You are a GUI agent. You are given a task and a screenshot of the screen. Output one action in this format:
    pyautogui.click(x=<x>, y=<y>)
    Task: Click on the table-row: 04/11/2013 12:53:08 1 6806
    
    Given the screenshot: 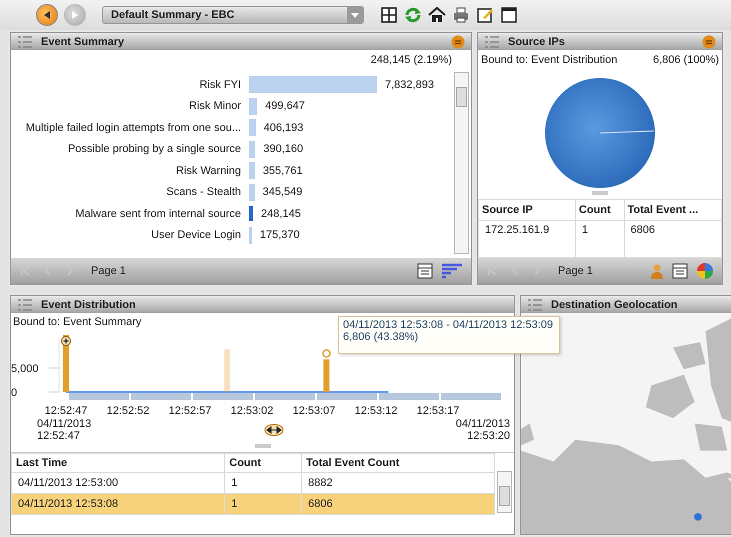 What is the action you would take?
    pyautogui.click(x=253, y=504)
    